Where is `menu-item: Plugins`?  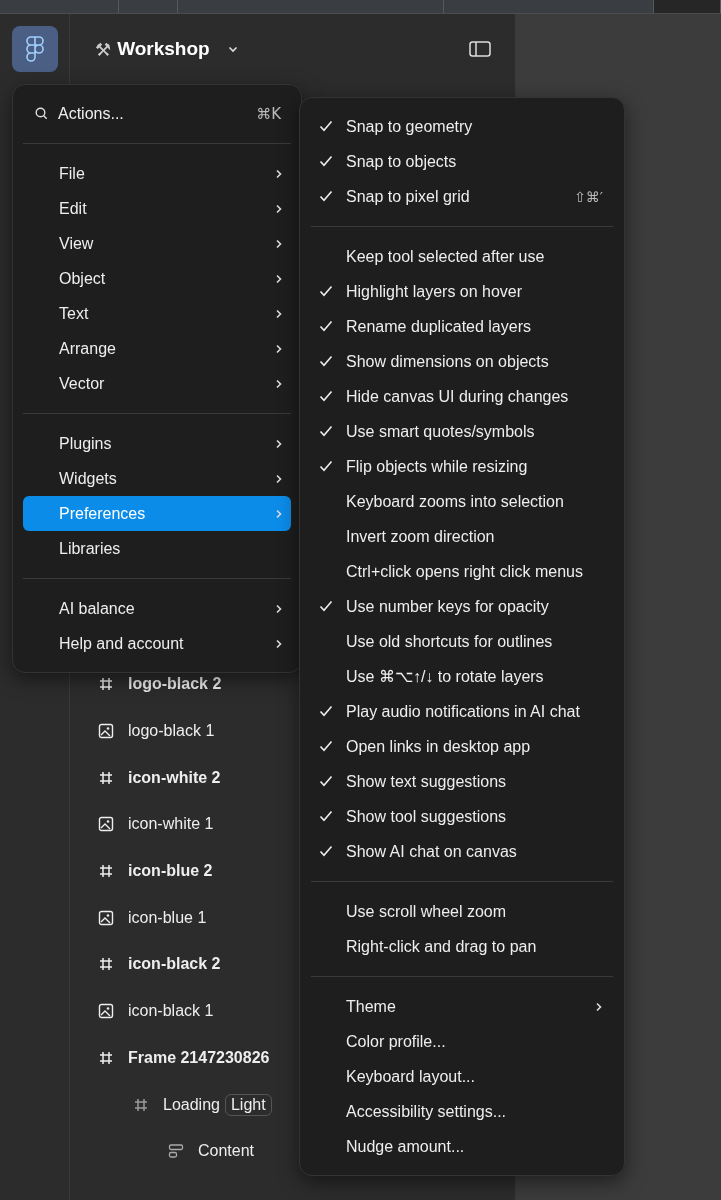 menu-item: Plugins is located at coordinates (157, 443).